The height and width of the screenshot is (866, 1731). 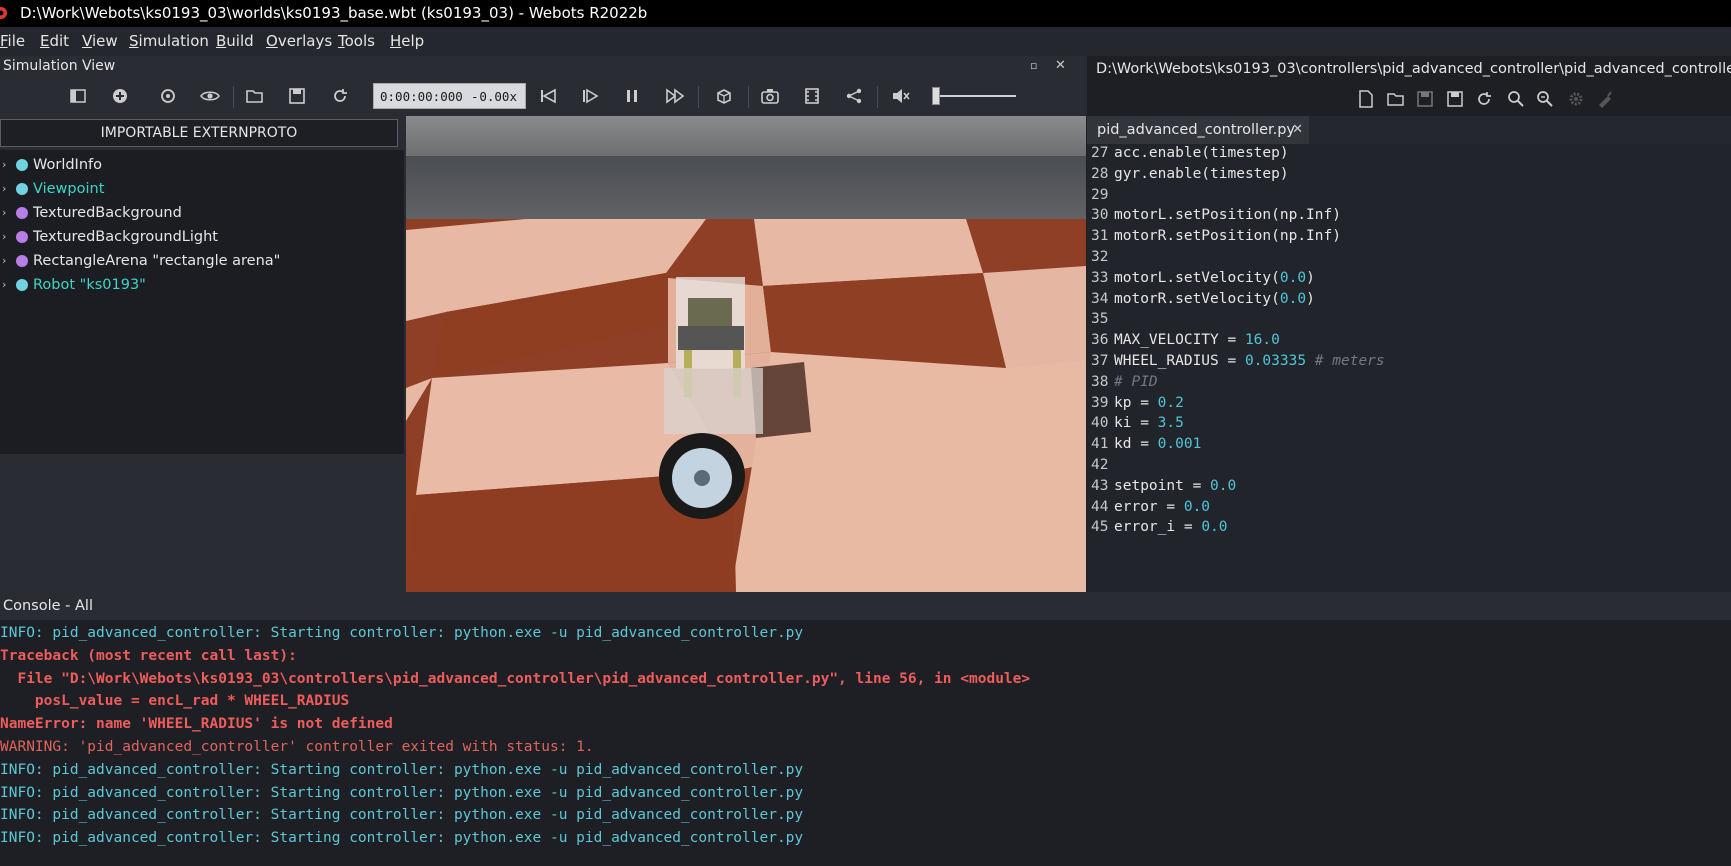 I want to click on volume-slider-handle, so click(x=936, y=96).